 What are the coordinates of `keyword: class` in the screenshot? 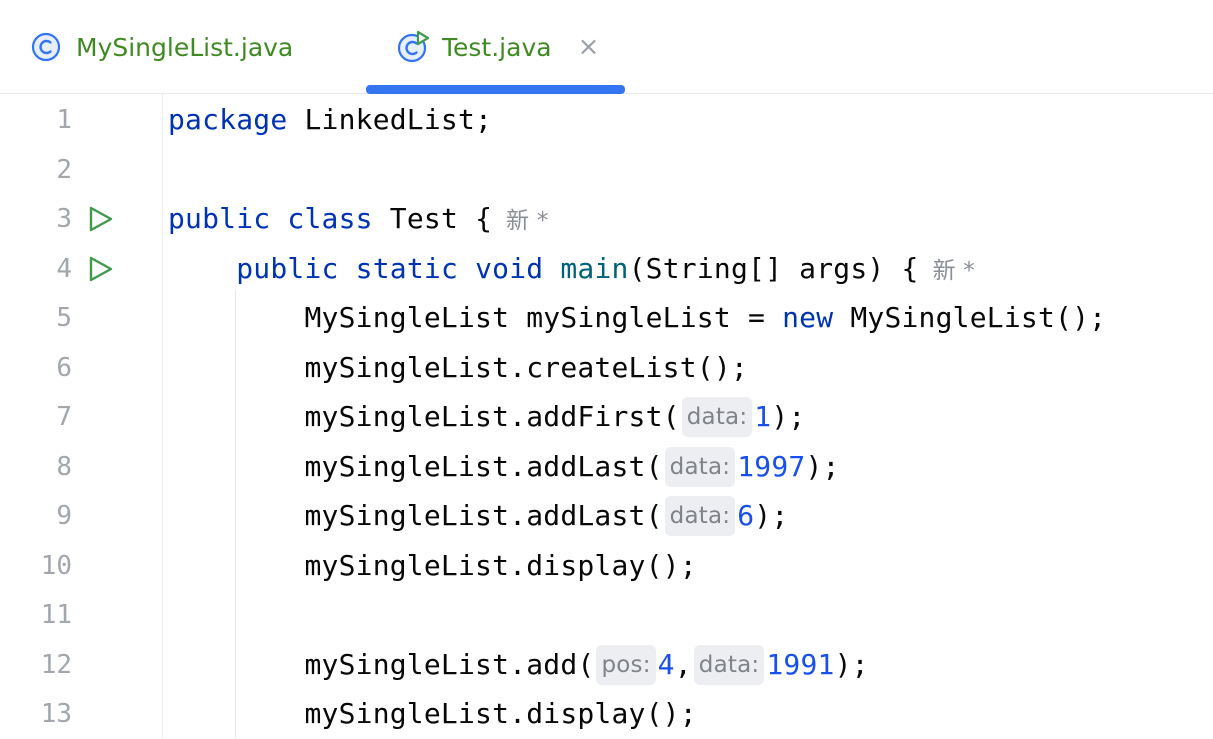 It's located at (330, 218).